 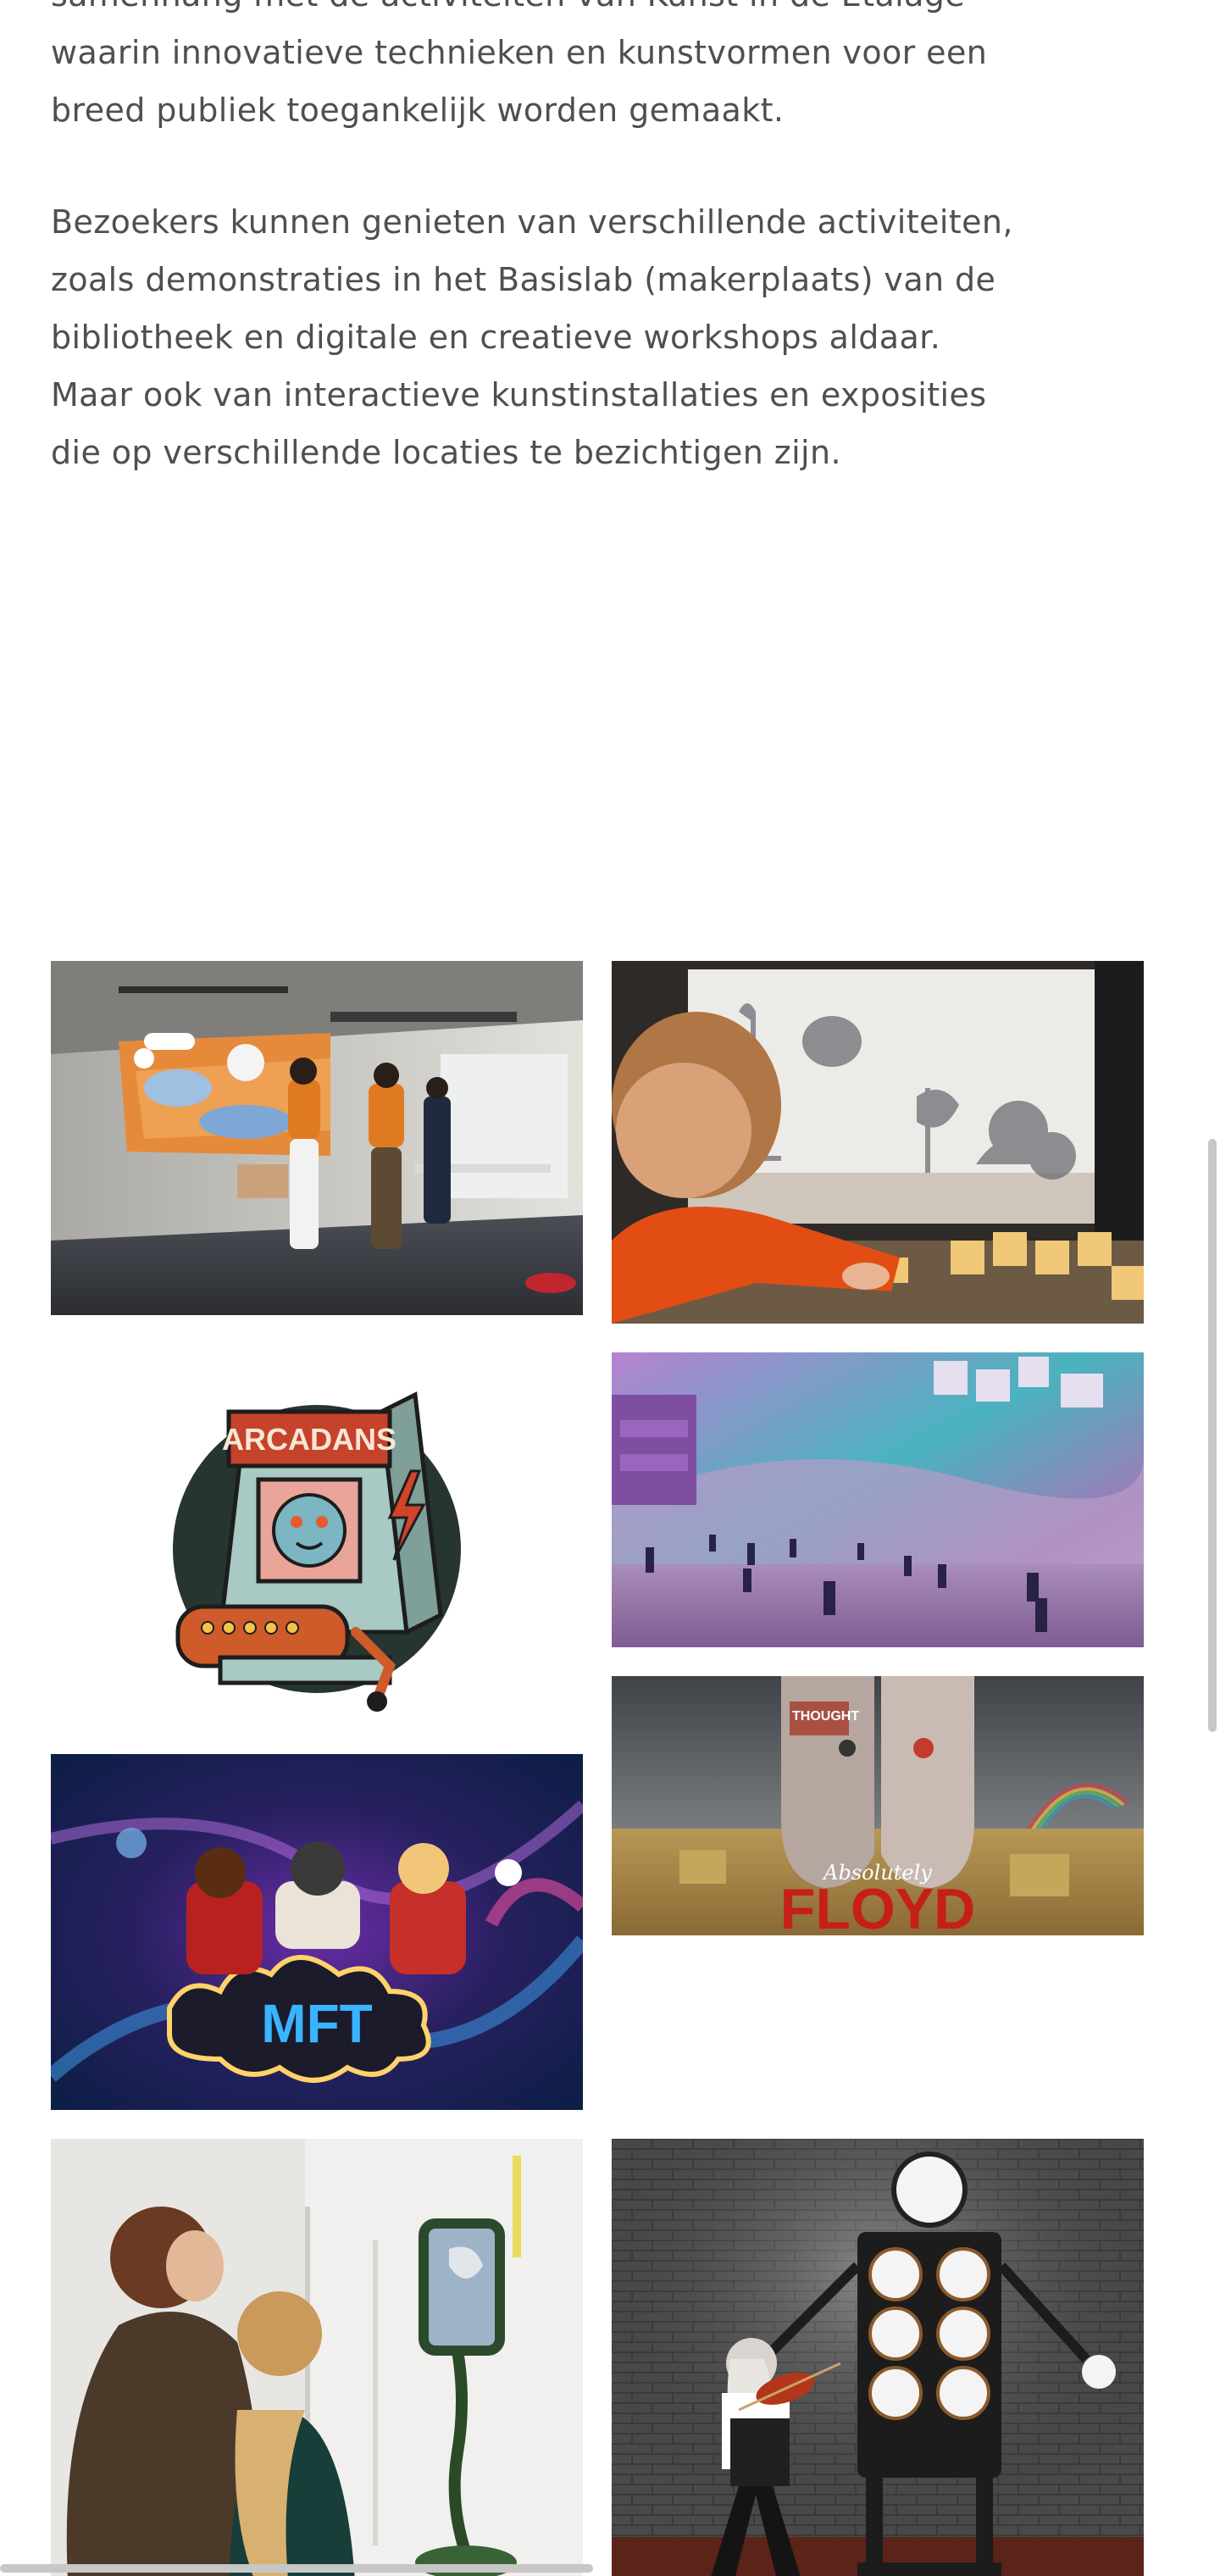 What do you see at coordinates (309, 1439) in the screenshot?
I see `arcadians-label: ARCADANS` at bounding box center [309, 1439].